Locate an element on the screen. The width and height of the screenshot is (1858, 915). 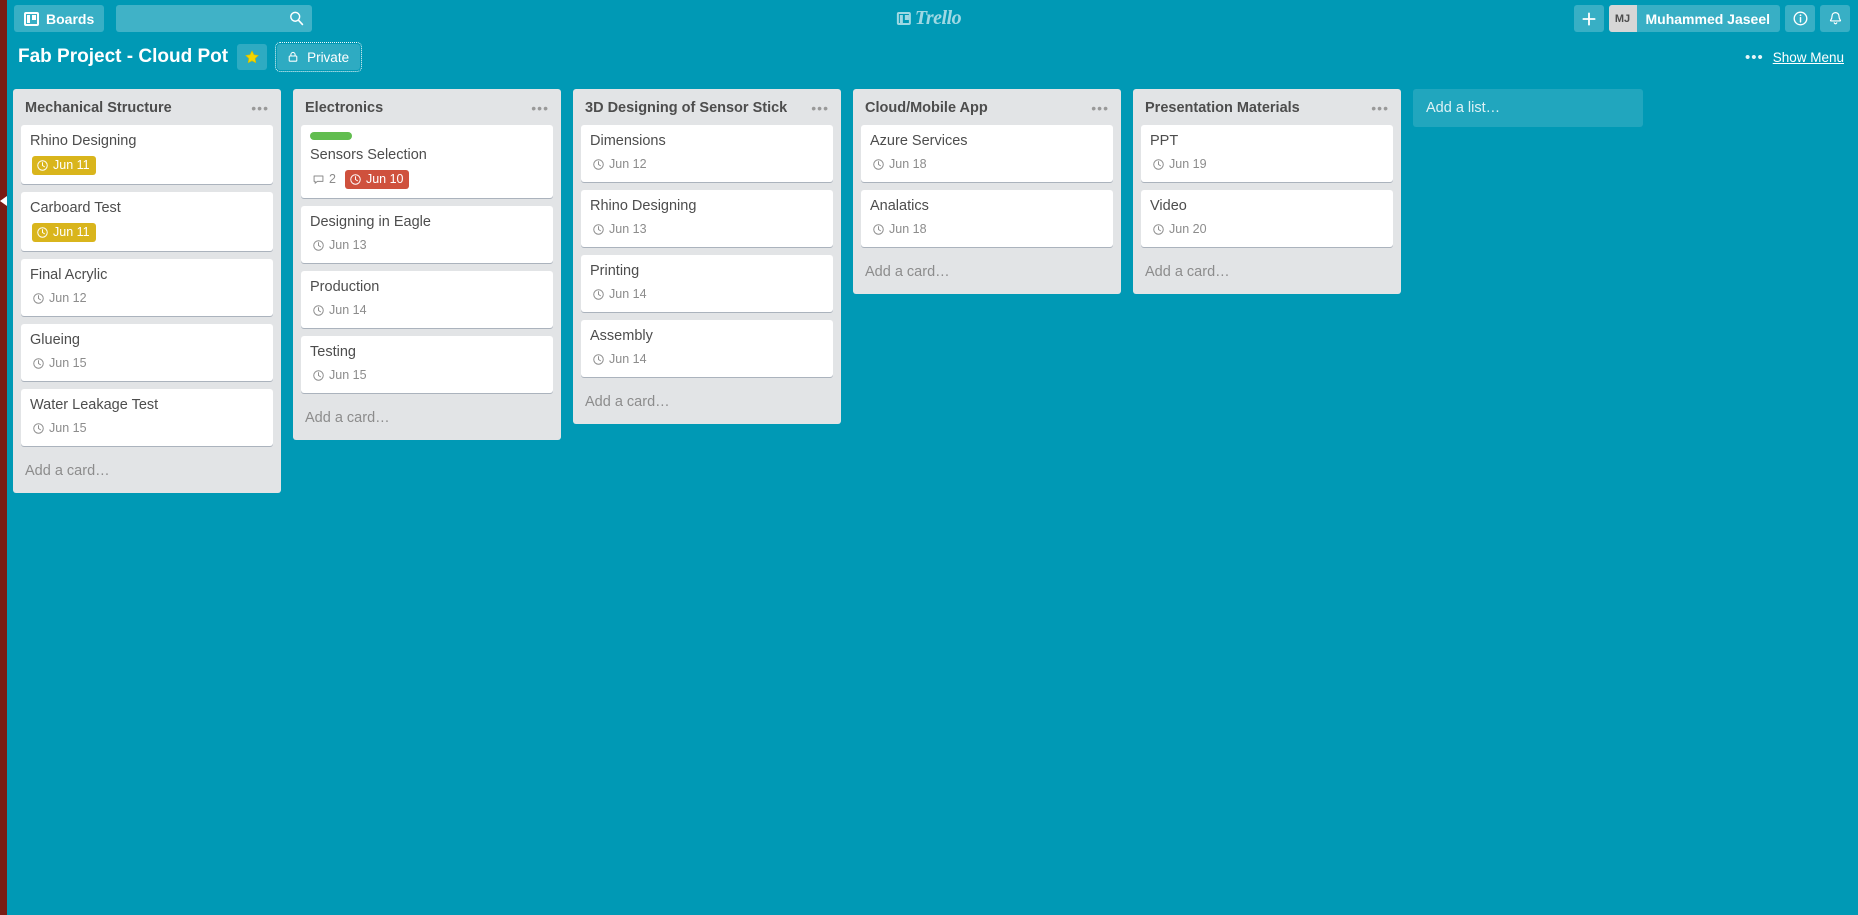
card-title: Final Acrylic is located at coordinates (69, 275).